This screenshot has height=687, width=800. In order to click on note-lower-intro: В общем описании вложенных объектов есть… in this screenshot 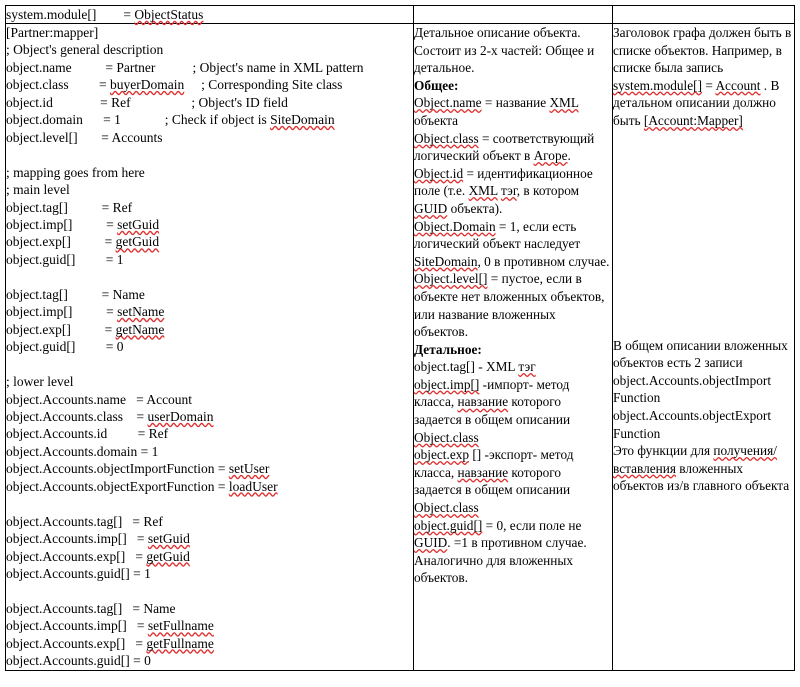, I will do `click(700, 354)`.